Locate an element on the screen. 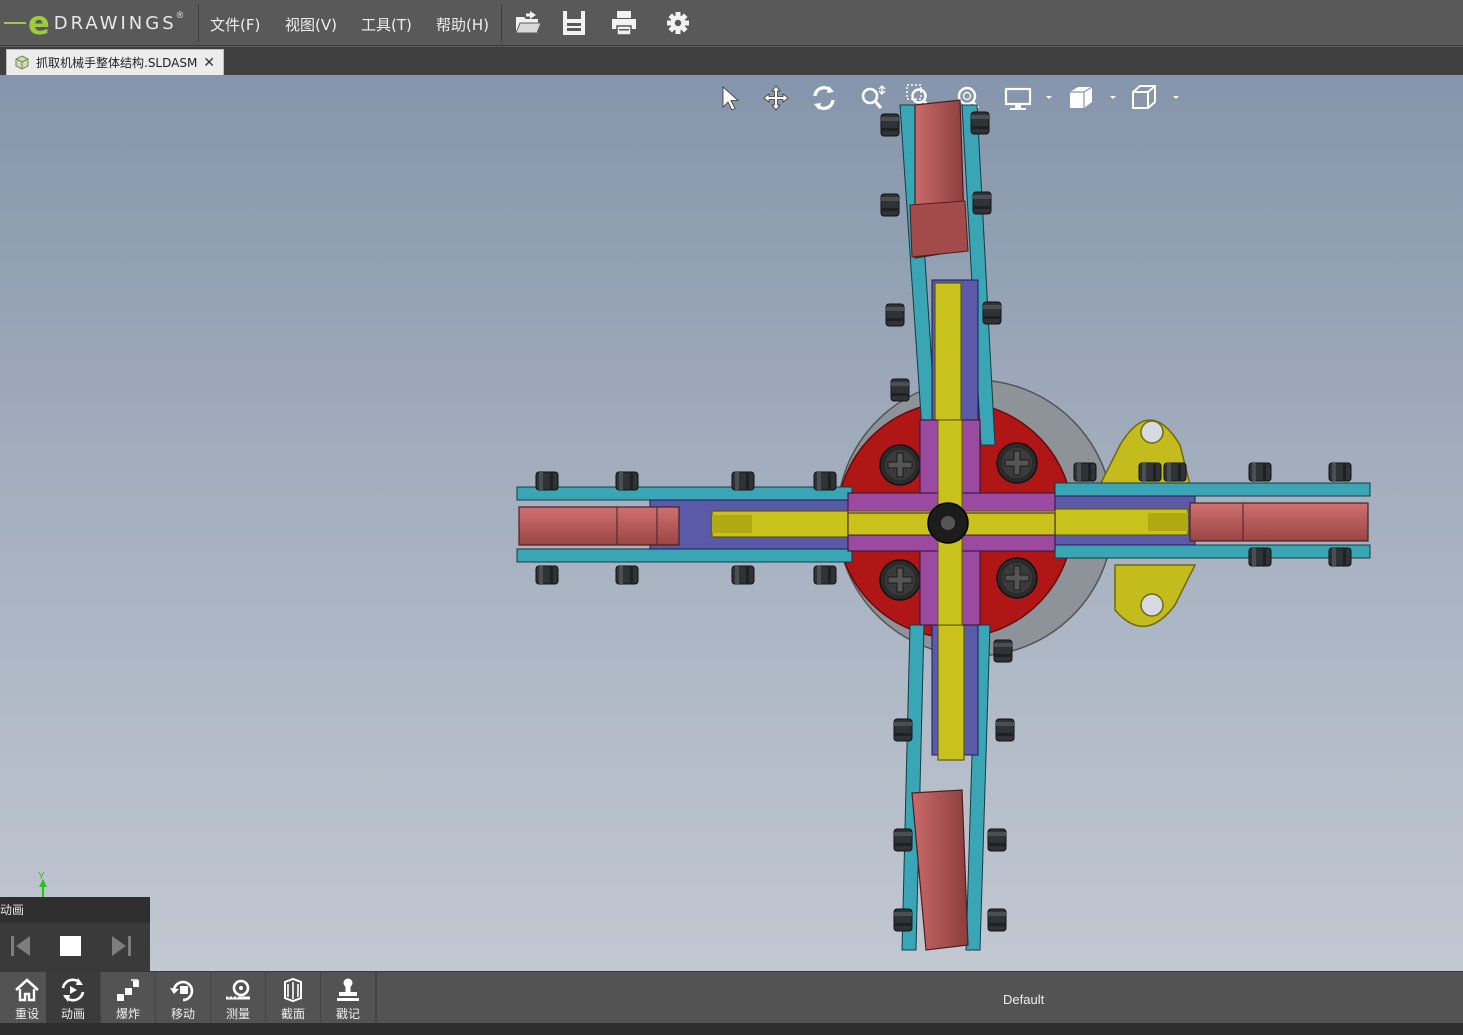 The height and width of the screenshot is (1035, 1463). animation-button: 动画 is located at coordinates (73, 998).